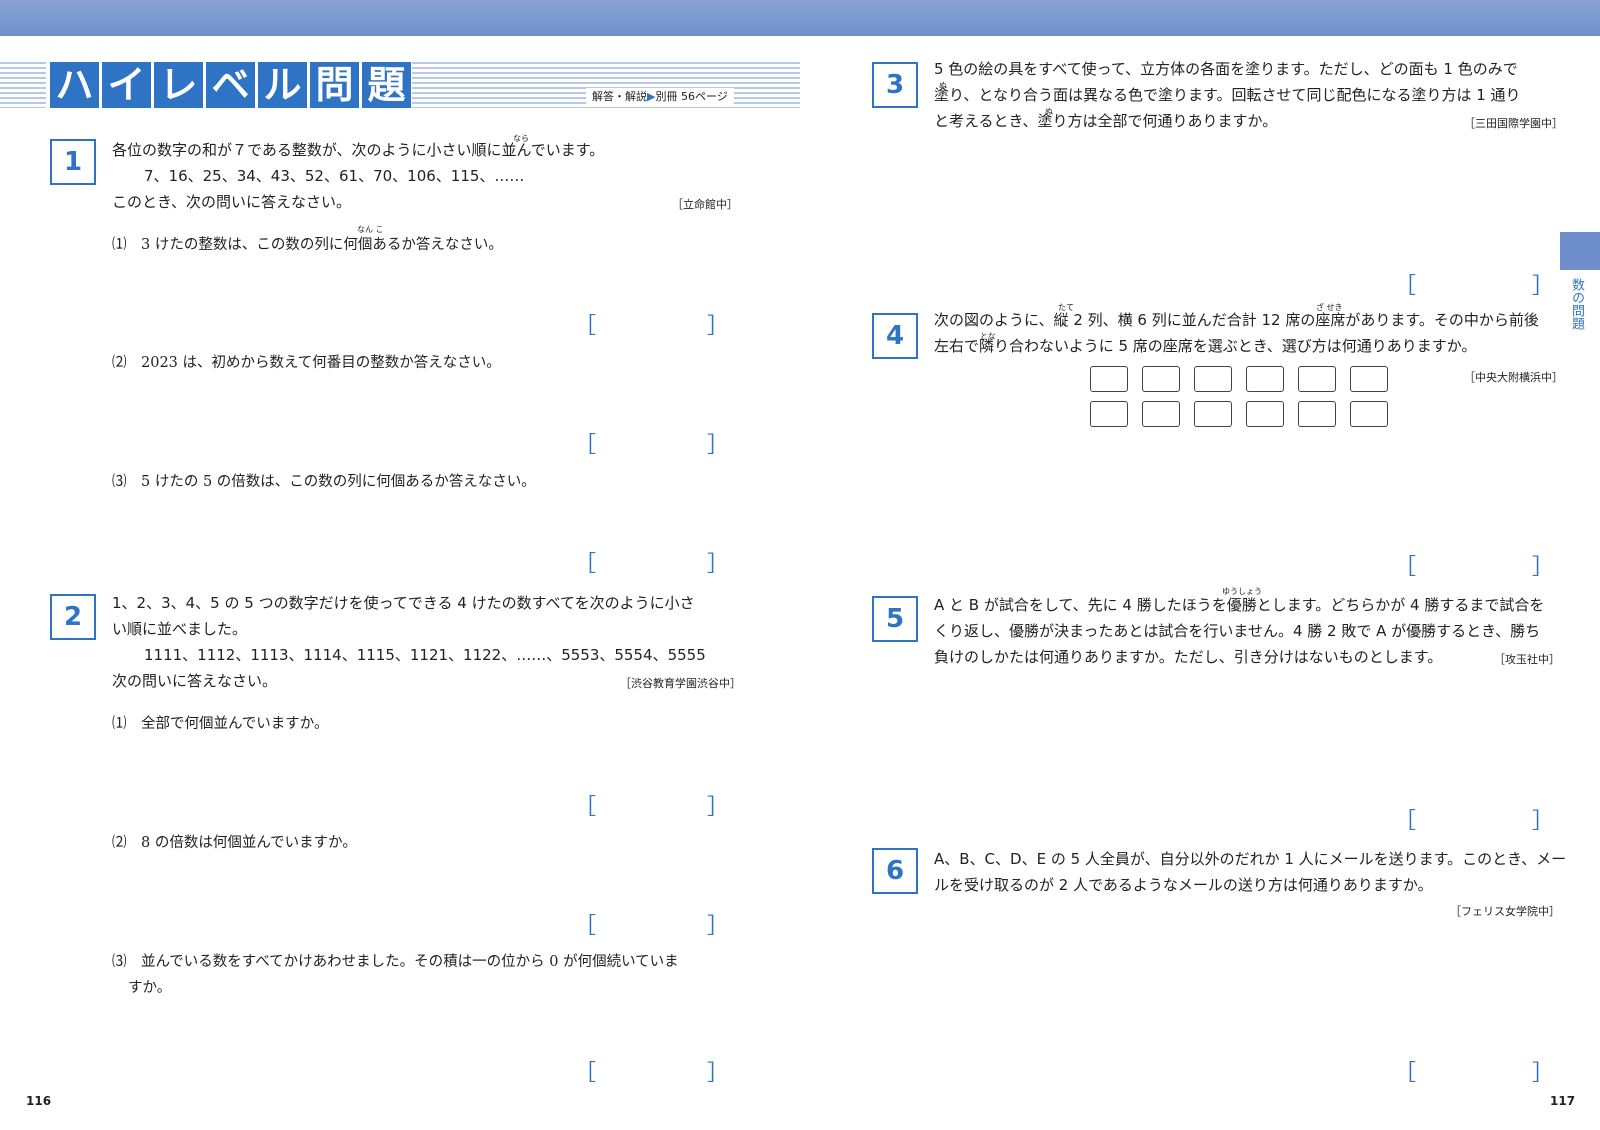 The image size is (1600, 1130). Describe the element at coordinates (324, 482) in the screenshot. I see `subquestion: ⑶ 5 けたの 5 の倍数は、この数の列に何個あるか答えなさい。` at that location.